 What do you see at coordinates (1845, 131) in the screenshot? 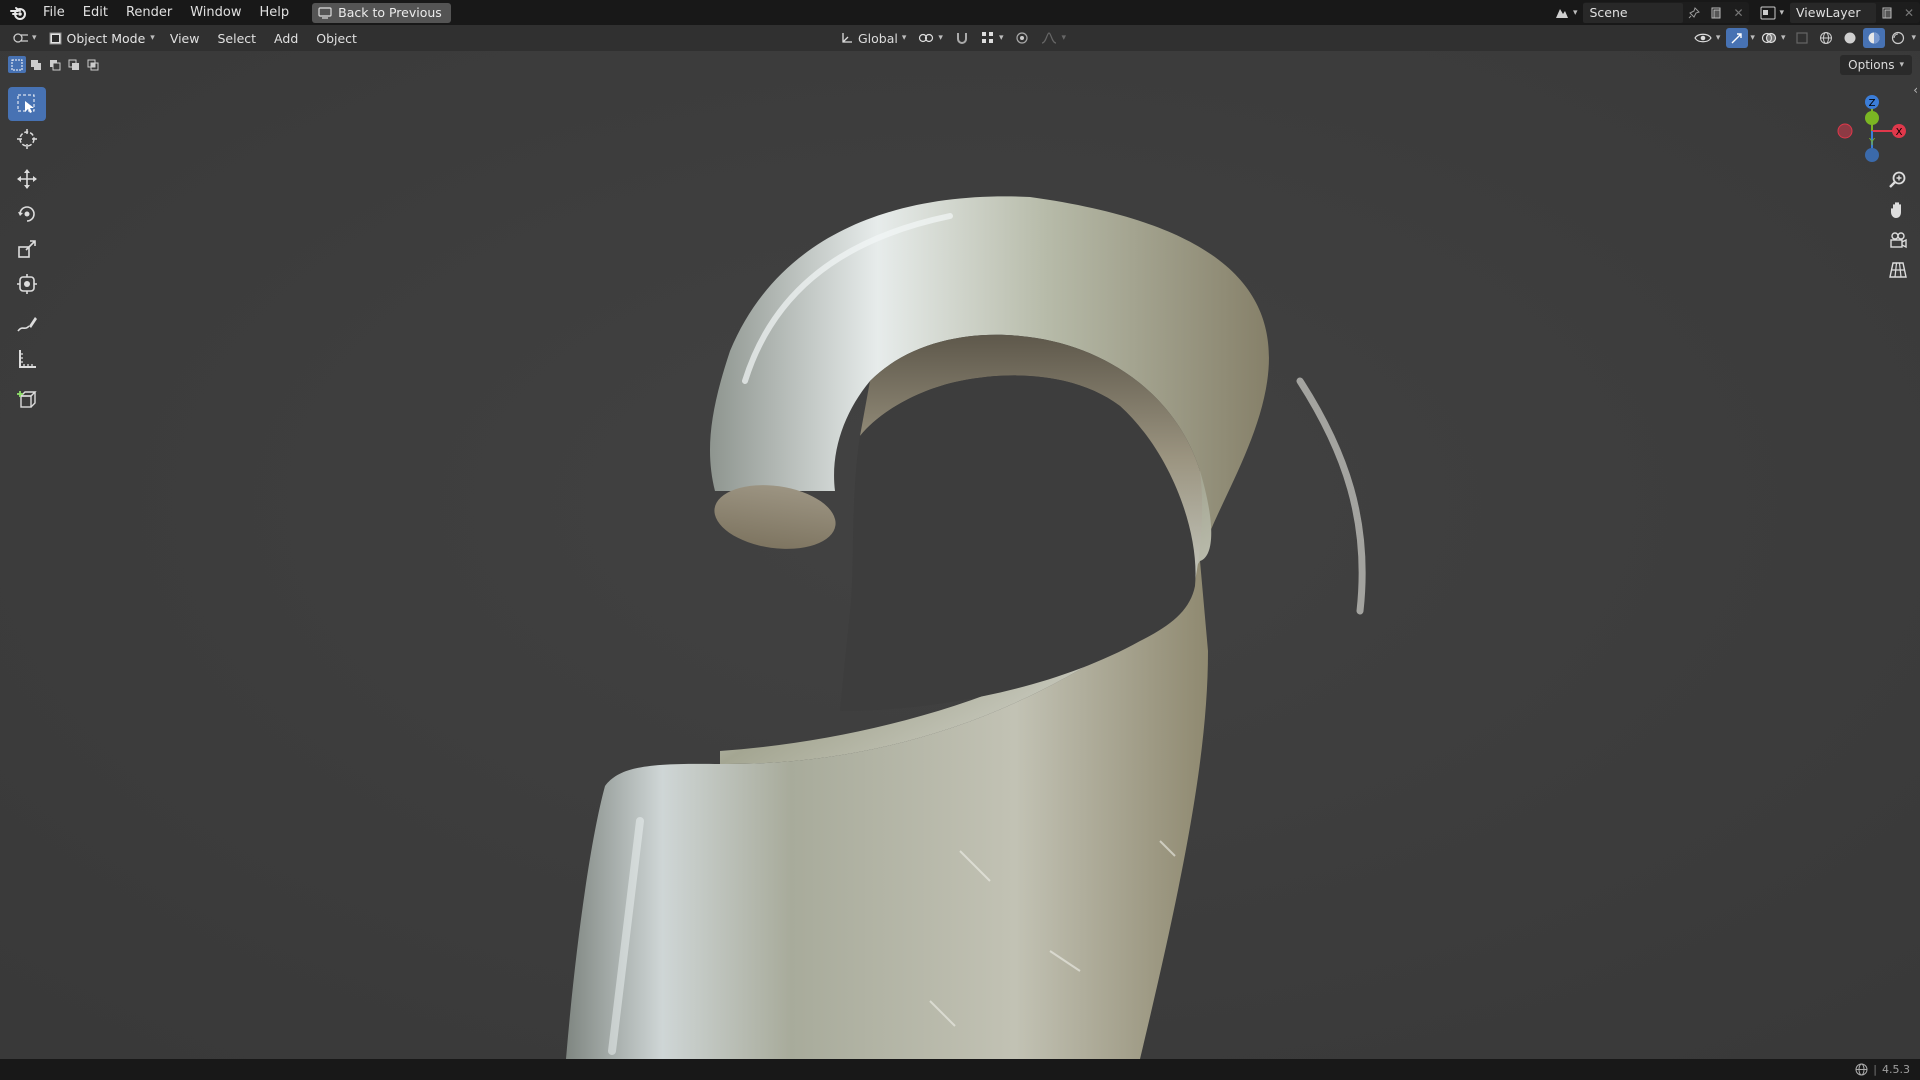
I see `gizmo-neg-x-icon` at bounding box center [1845, 131].